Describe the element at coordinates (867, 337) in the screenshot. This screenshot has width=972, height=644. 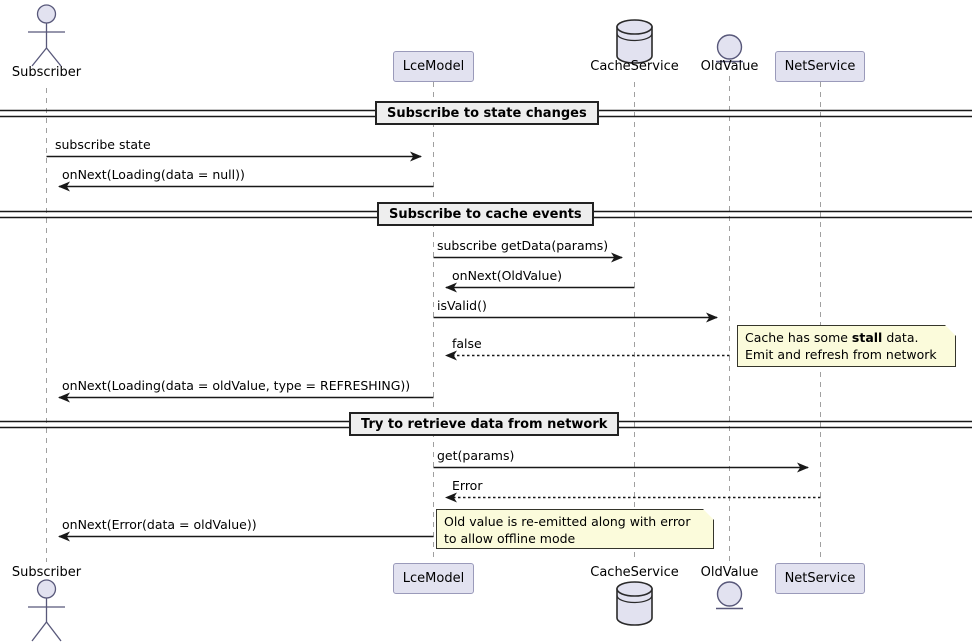
I see `note-text-bold: stall` at that location.